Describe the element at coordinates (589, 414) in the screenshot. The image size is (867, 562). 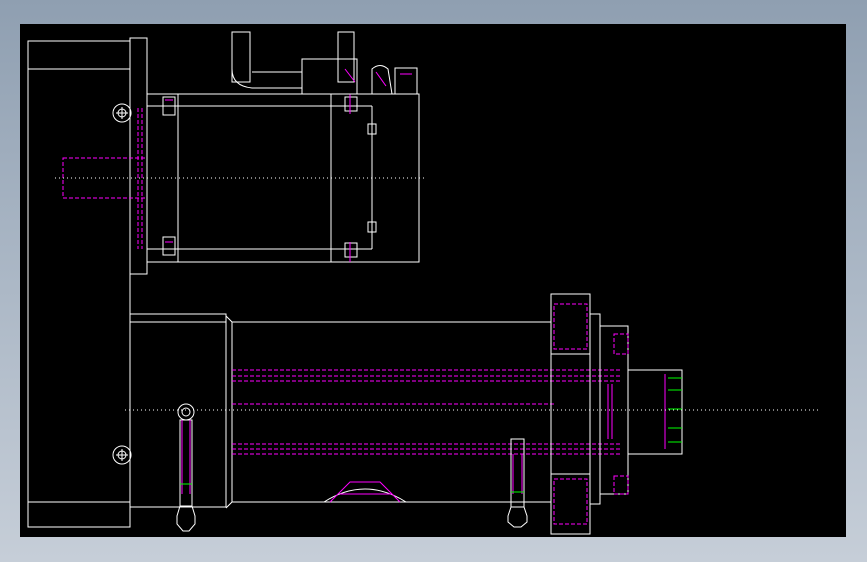
I see `front-flange` at that location.